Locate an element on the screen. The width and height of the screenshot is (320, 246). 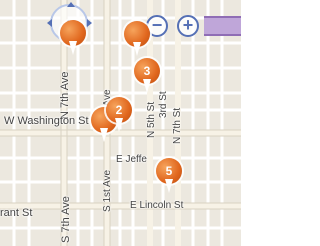
pan-right-icon is located at coordinates (89, 23).